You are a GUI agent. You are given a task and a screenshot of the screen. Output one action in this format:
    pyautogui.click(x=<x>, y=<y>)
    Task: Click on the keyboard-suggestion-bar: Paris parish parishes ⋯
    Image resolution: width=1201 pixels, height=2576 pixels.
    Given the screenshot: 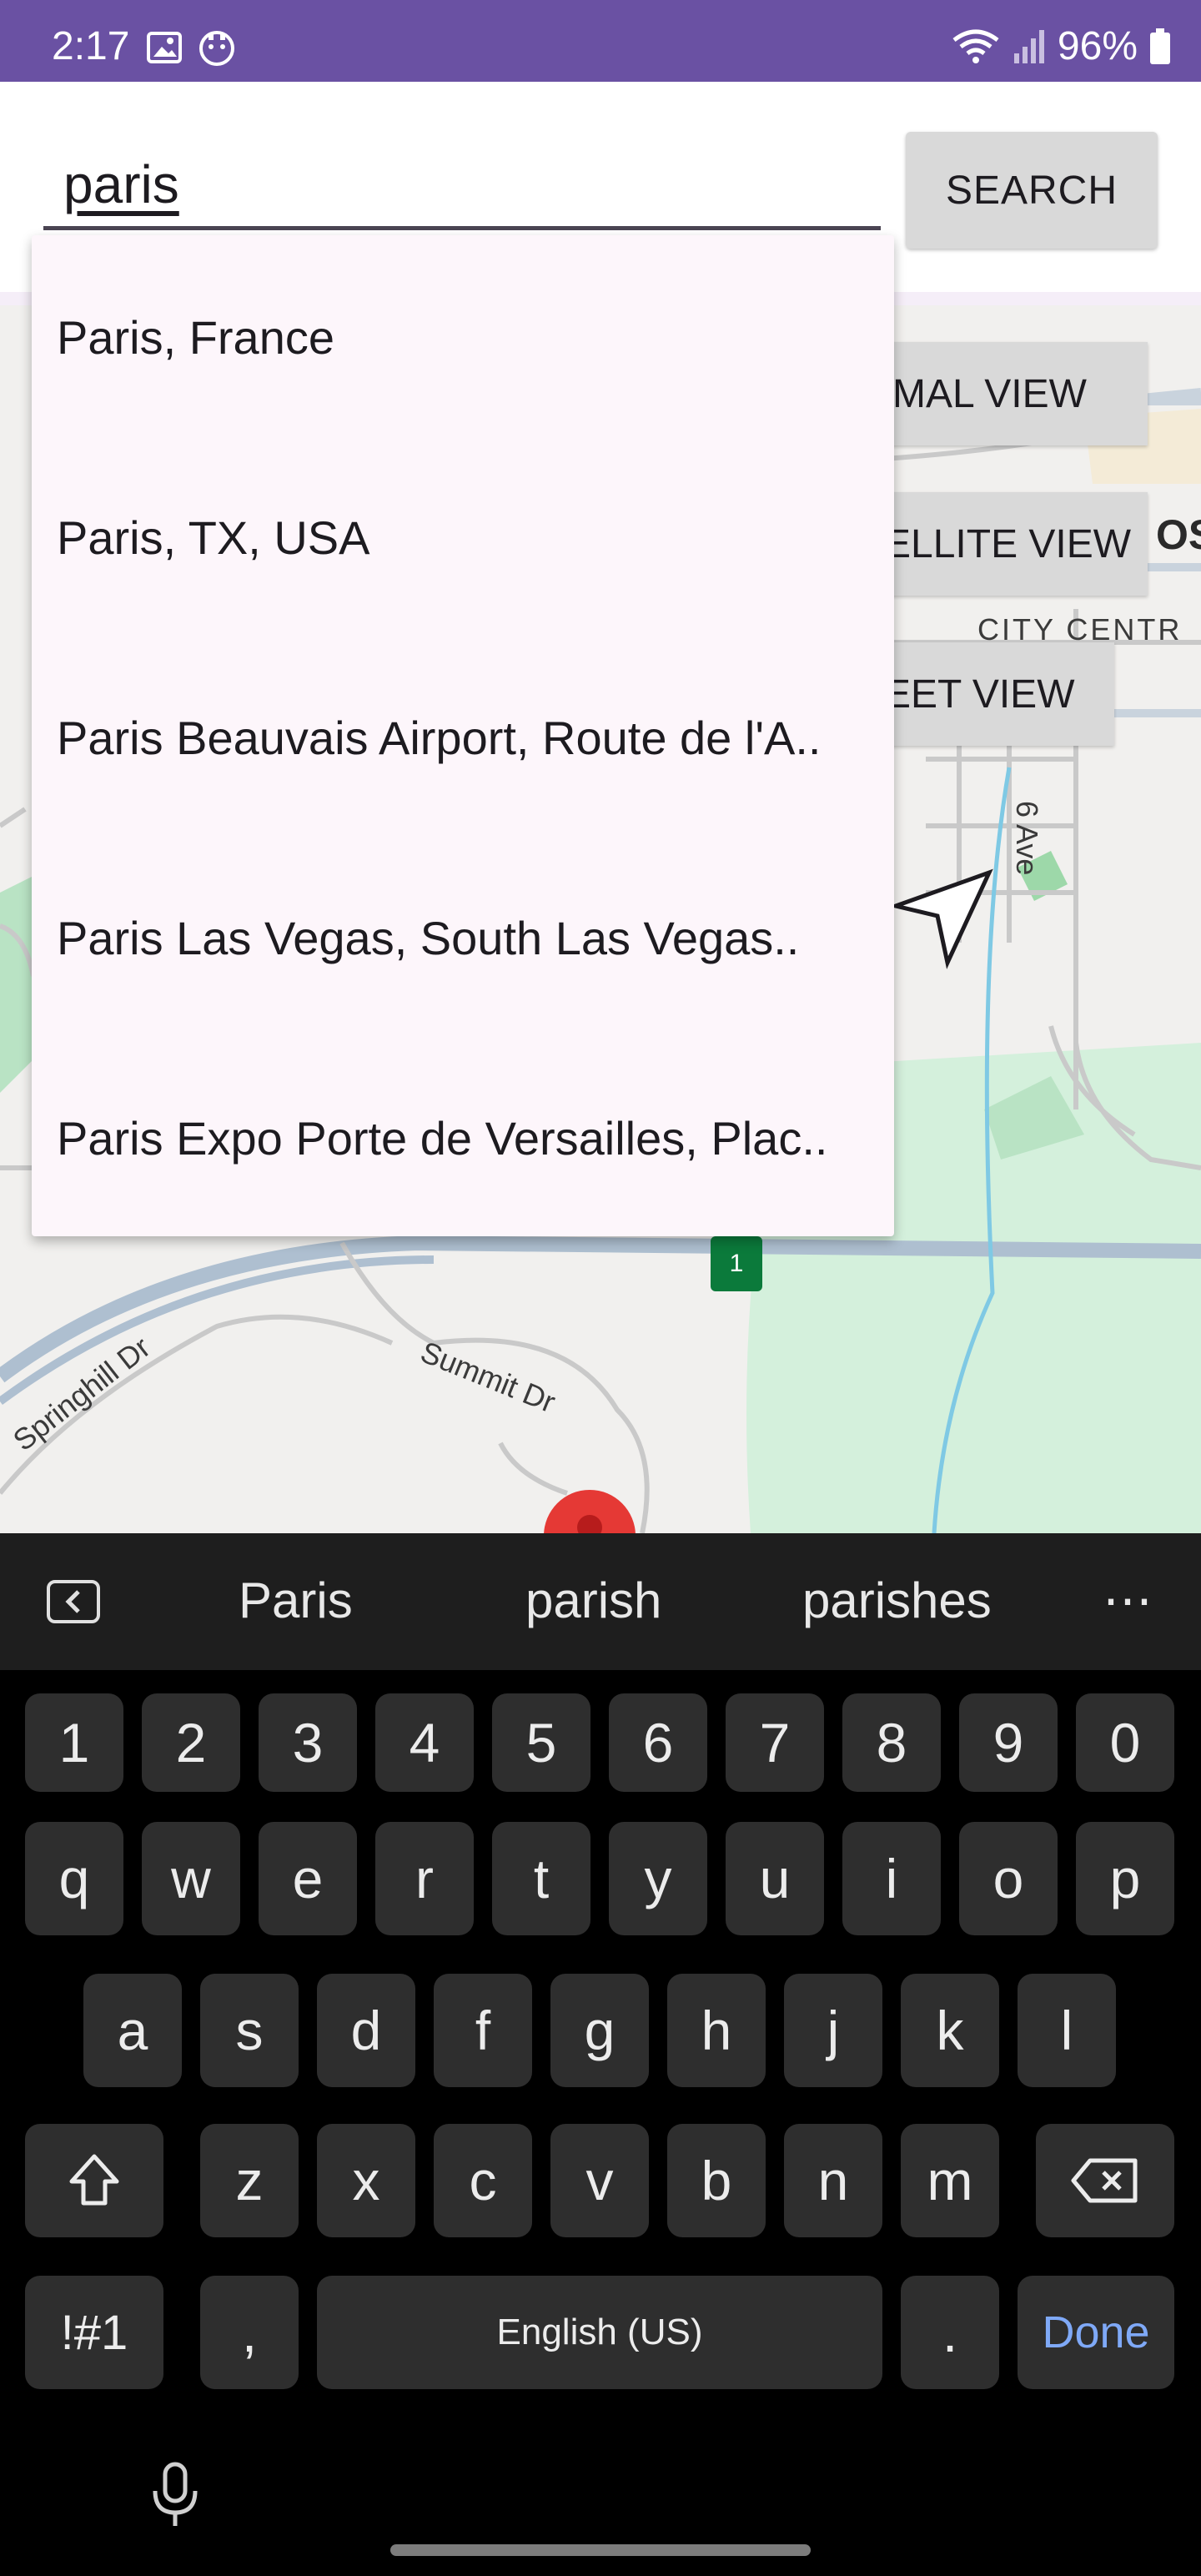 What is the action you would take?
    pyautogui.click(x=601, y=1601)
    